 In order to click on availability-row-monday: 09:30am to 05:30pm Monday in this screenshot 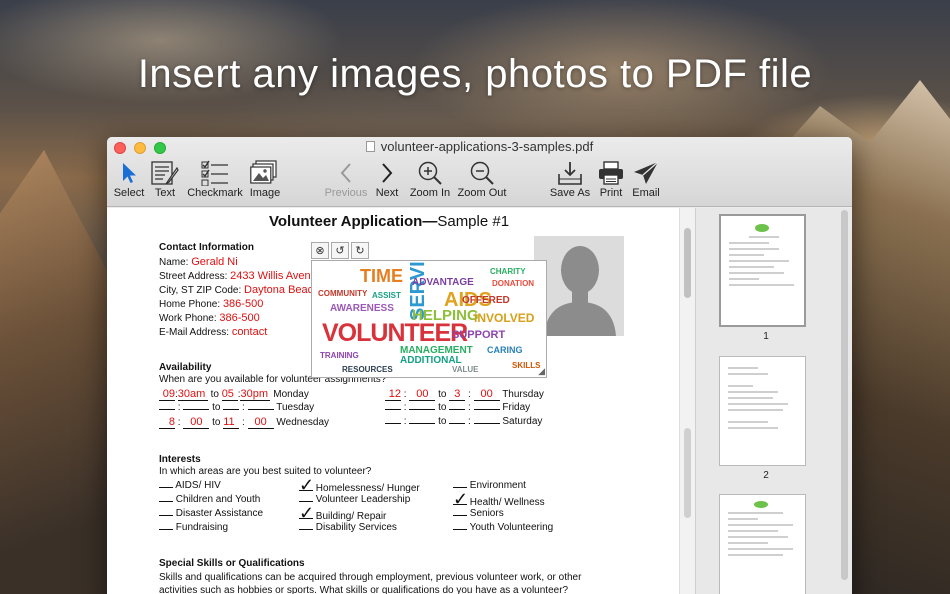, I will do `click(234, 394)`.